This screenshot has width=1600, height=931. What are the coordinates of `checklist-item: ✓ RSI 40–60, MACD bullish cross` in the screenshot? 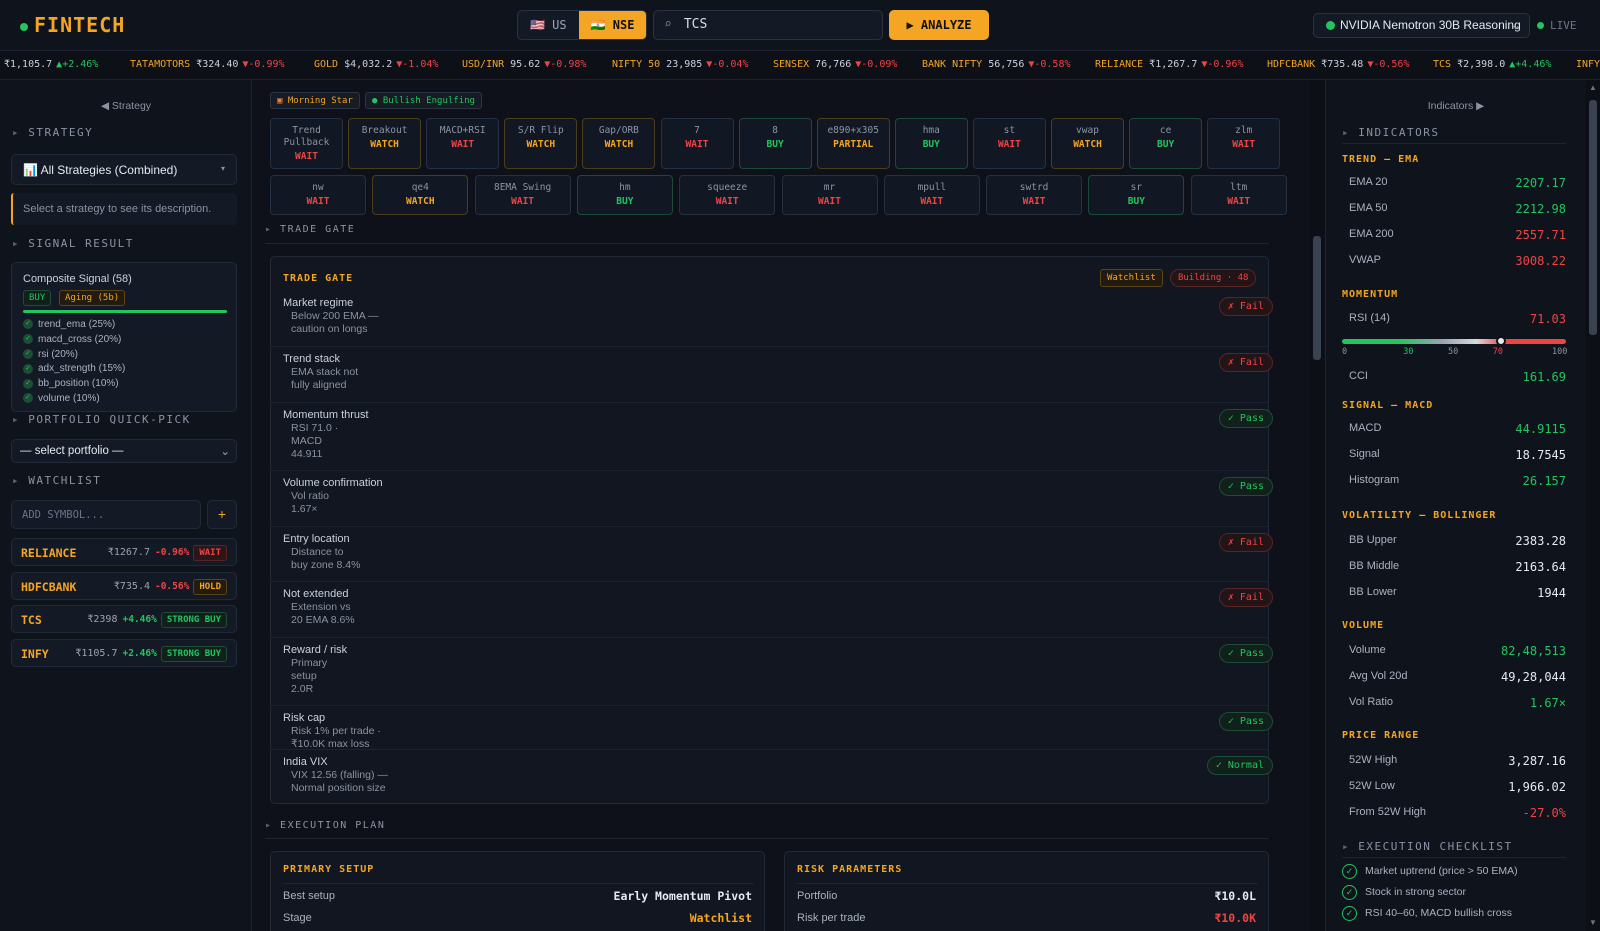 It's located at (1455, 914).